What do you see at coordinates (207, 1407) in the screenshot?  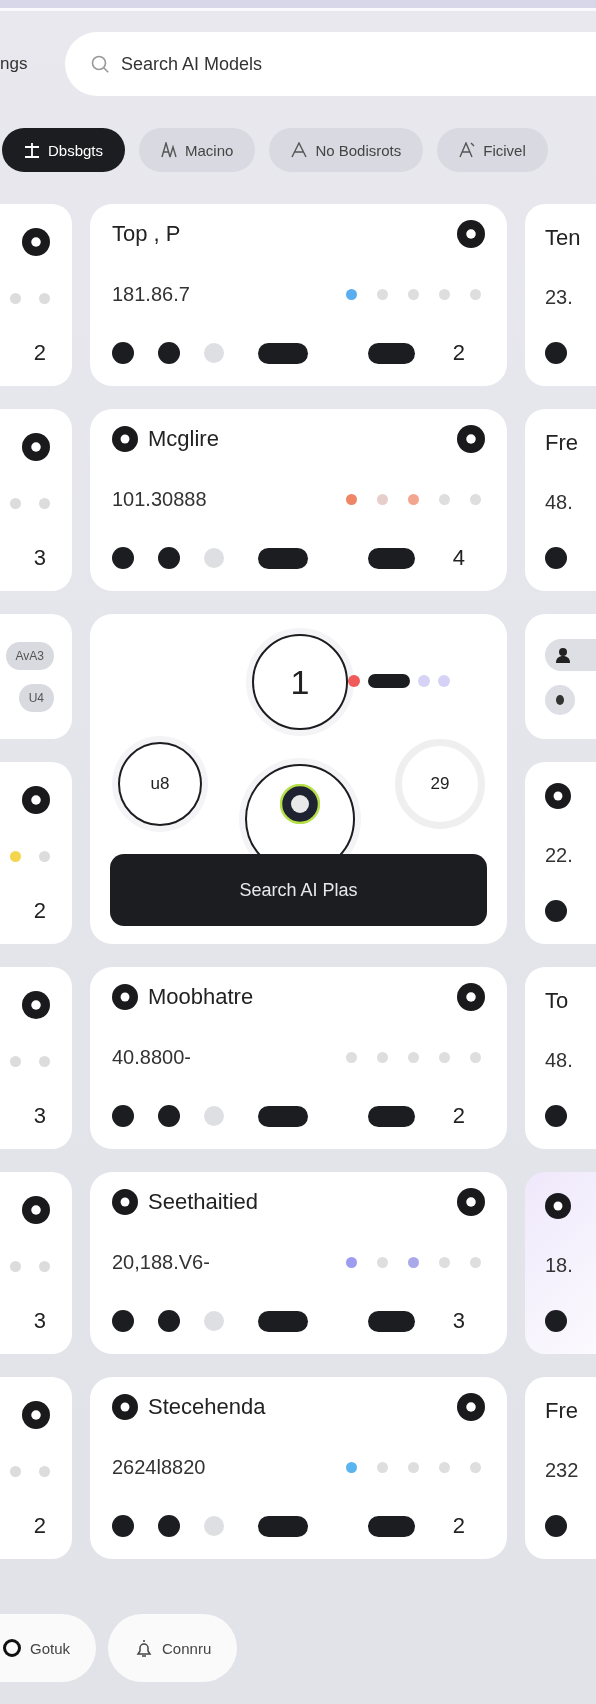 I see `card-title: Stecehenda` at bounding box center [207, 1407].